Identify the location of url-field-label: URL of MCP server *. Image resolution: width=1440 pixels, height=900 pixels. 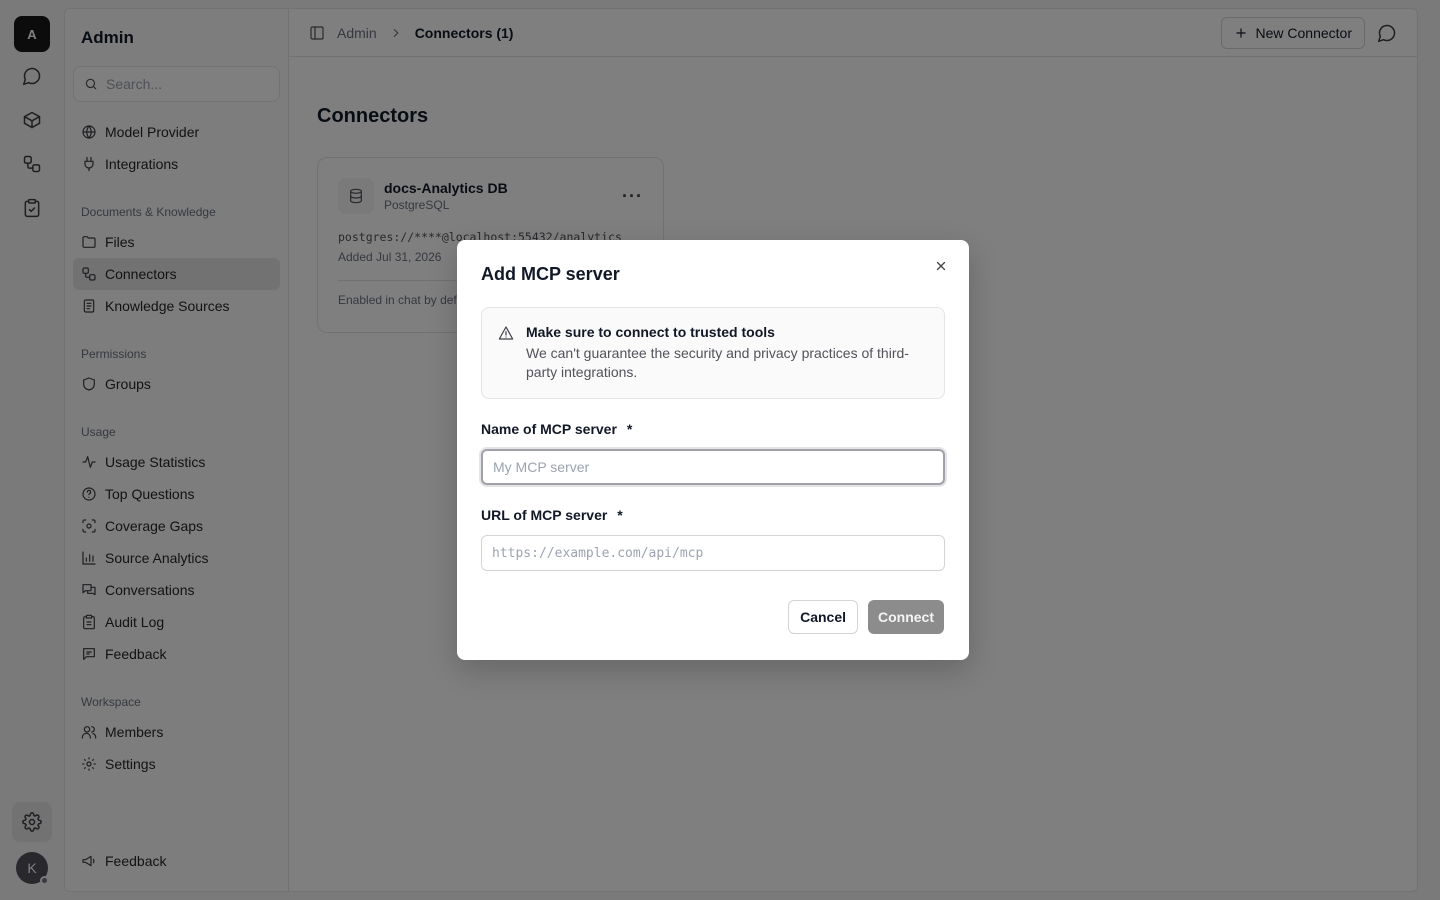
(713, 515).